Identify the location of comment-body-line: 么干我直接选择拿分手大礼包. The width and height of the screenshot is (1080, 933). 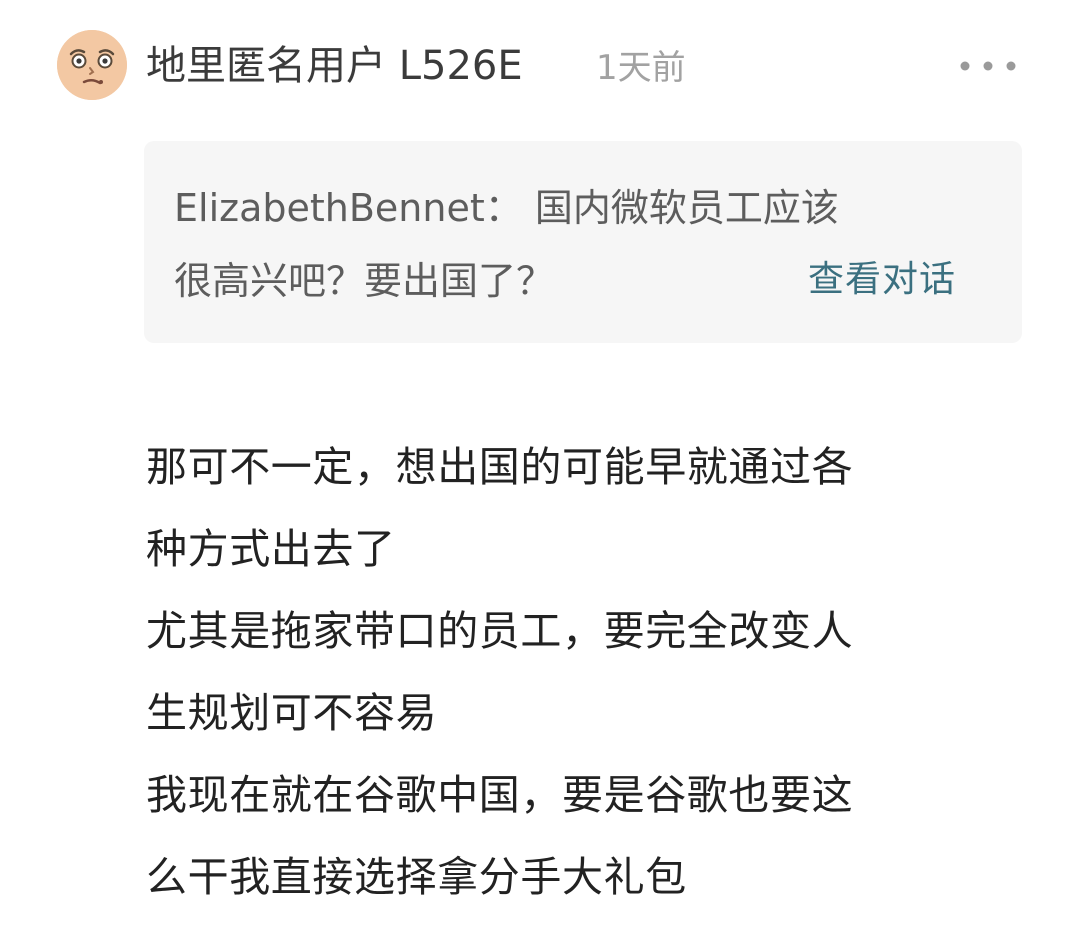
(416, 877).